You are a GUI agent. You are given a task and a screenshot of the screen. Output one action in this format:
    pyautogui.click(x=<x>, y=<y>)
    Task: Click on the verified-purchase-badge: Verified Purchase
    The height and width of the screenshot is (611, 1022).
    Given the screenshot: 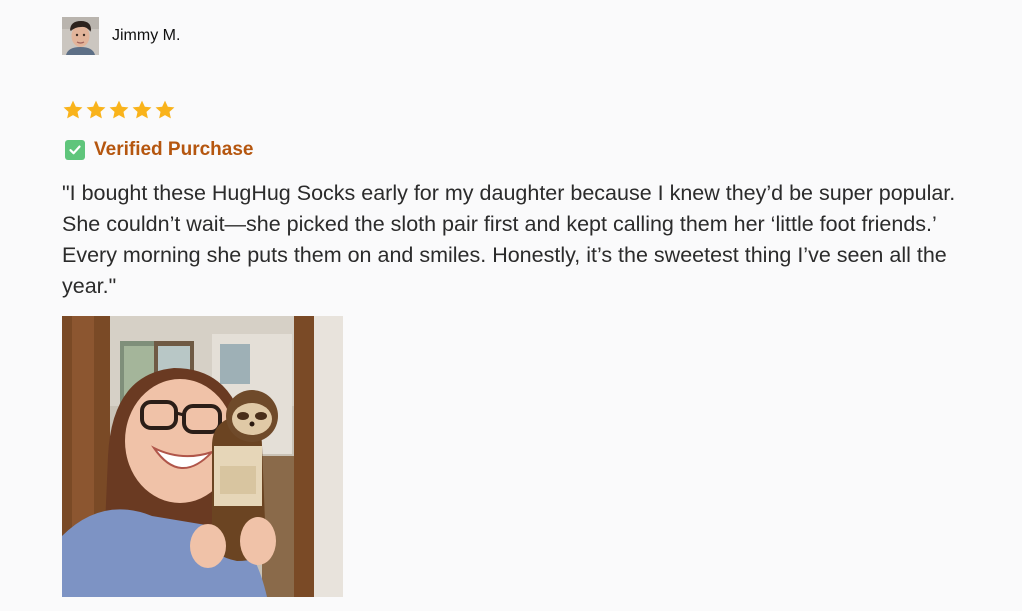 What is the action you would take?
    pyautogui.click(x=159, y=150)
    